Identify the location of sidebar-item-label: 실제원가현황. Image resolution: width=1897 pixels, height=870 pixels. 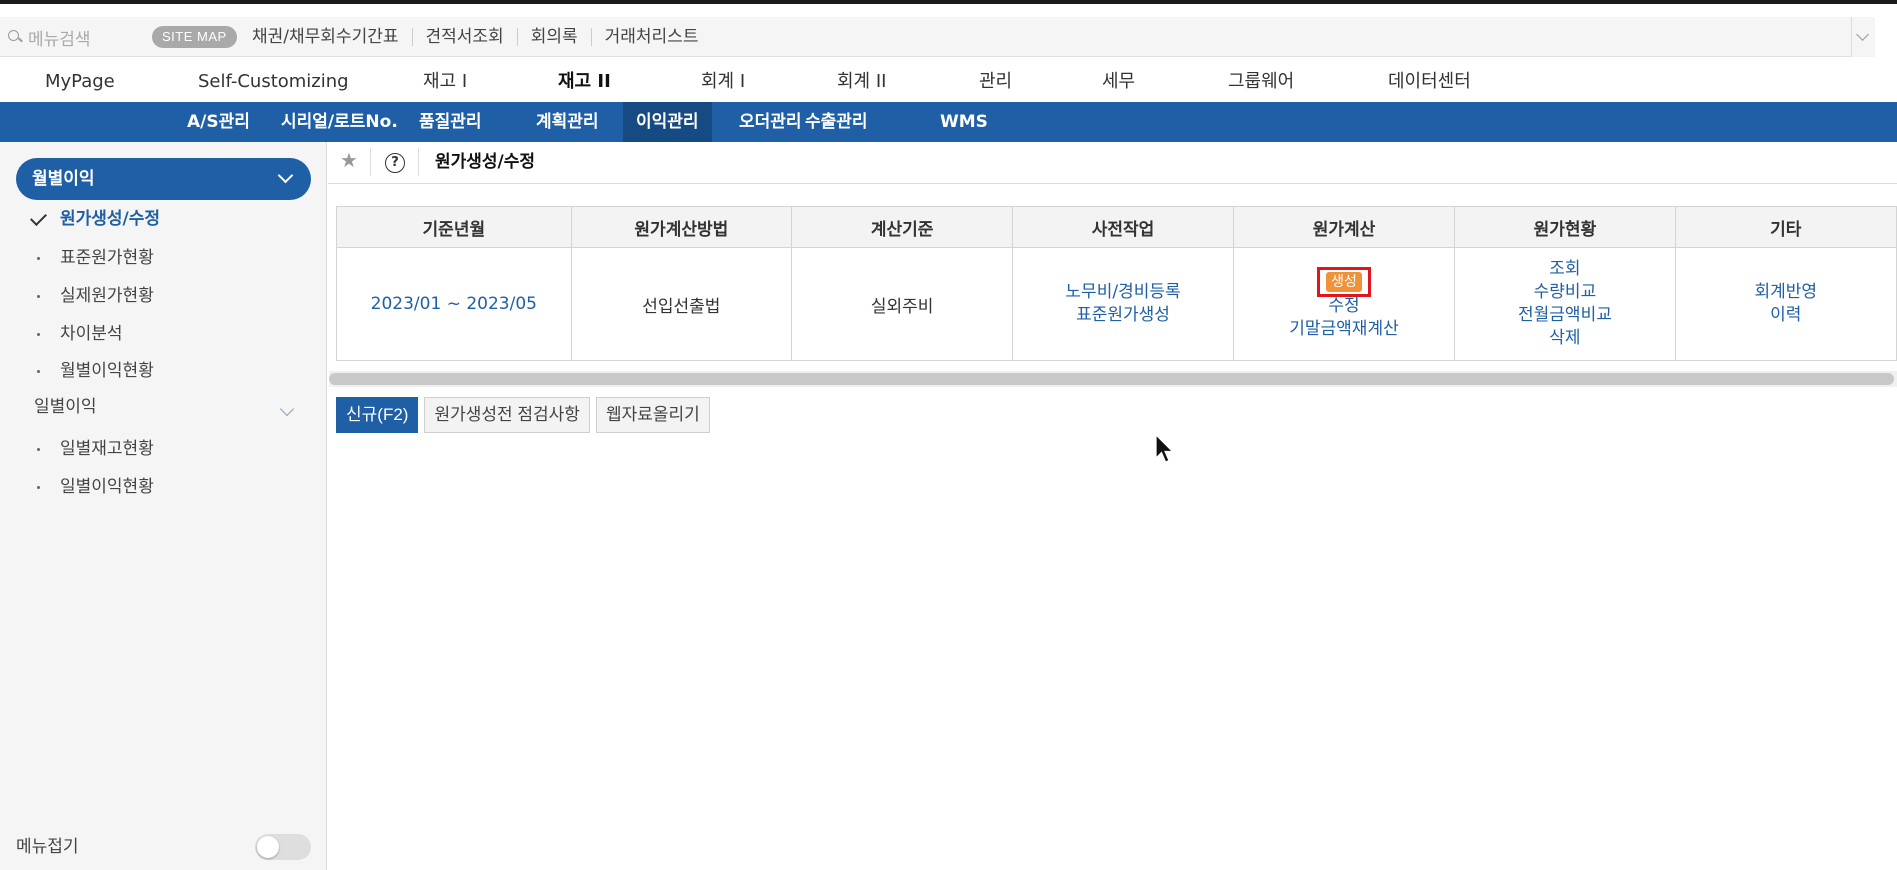
(107, 296).